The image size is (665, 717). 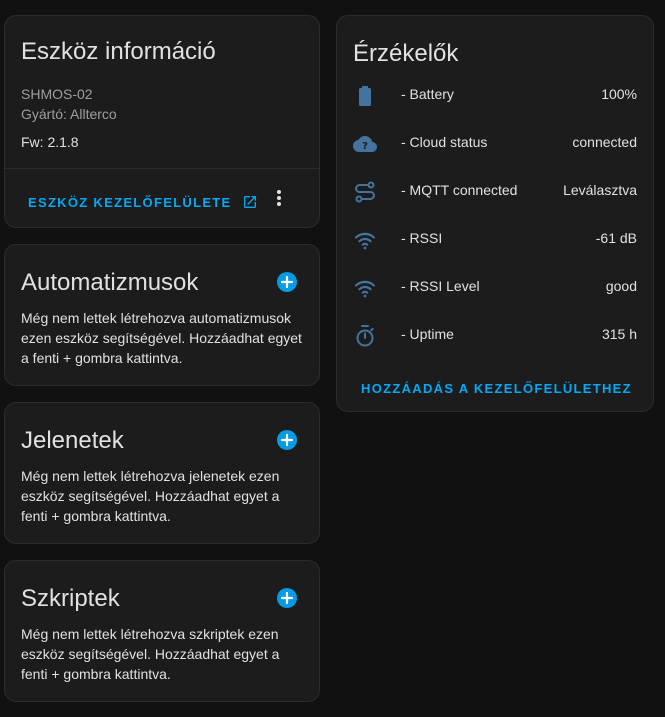 What do you see at coordinates (365, 192) in the screenshot?
I see `connection-icon` at bounding box center [365, 192].